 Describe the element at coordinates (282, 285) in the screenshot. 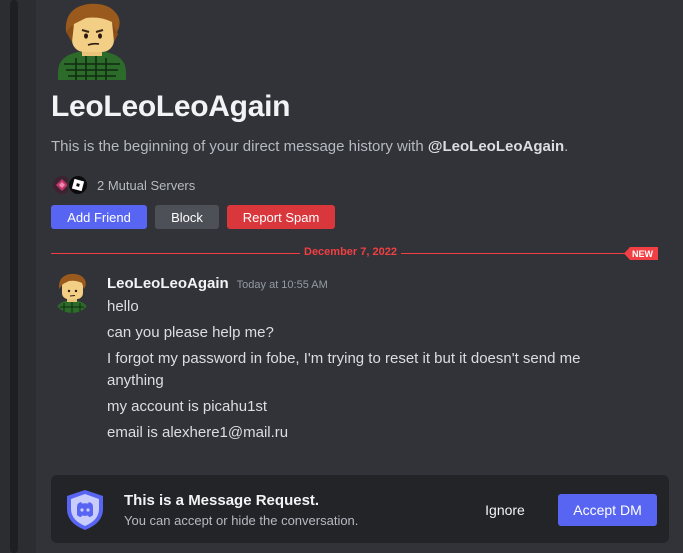

I see `message-timestamp: Today at 10:55 AM` at that location.